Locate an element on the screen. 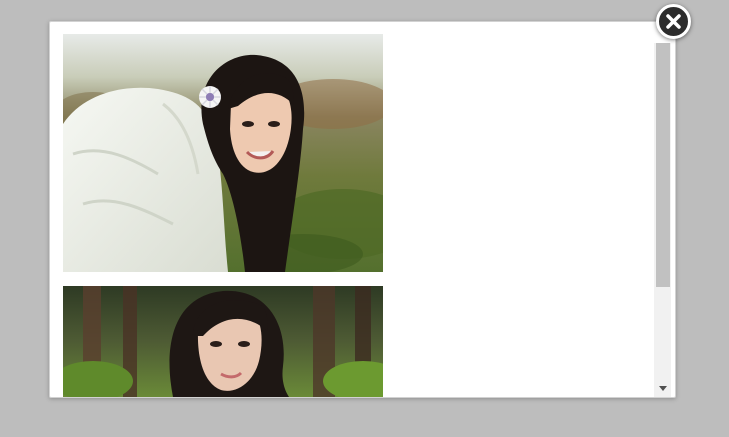  close-button is located at coordinates (673, 21).